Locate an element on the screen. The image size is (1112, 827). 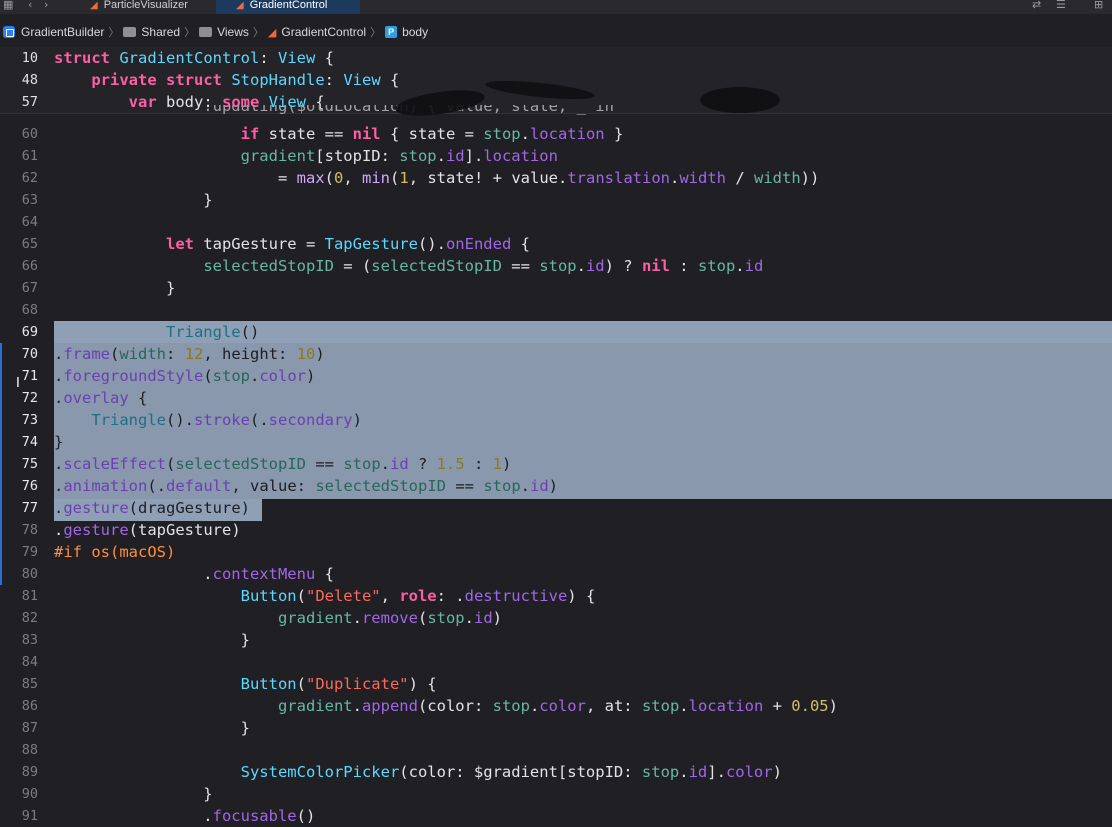
code-line: 72 .overlay { is located at coordinates (556, 398).